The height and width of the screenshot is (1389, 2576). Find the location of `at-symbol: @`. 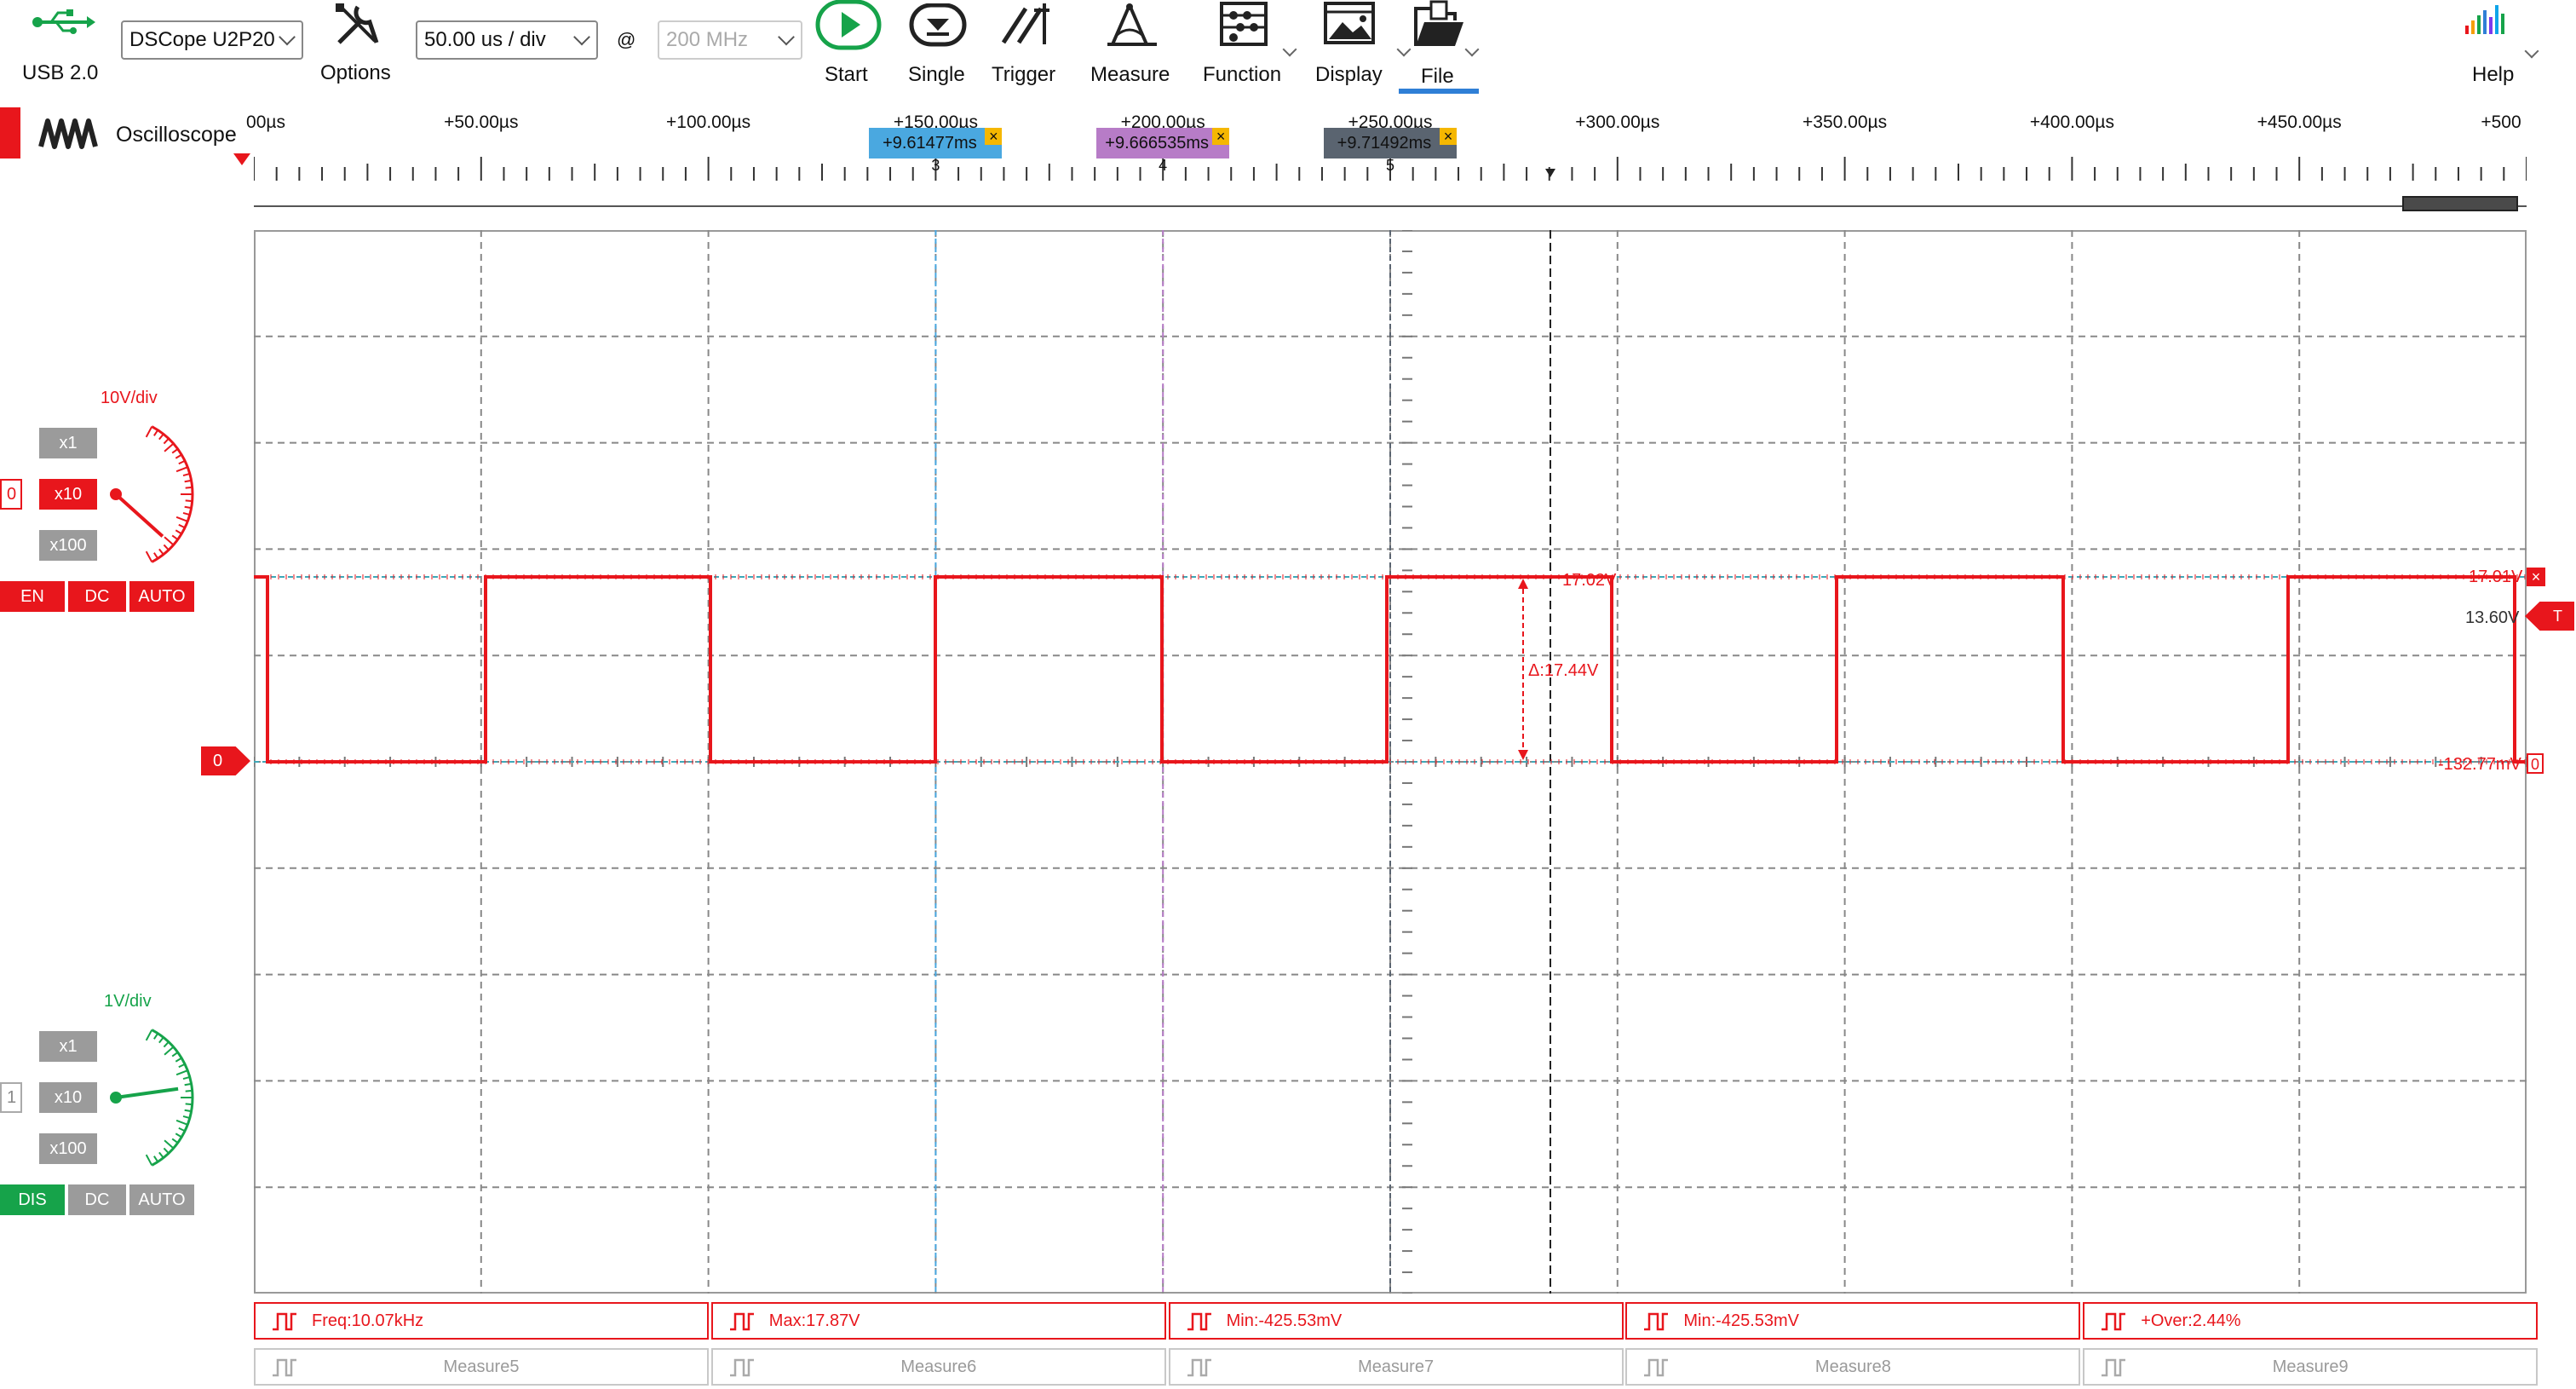

at-symbol: @ is located at coordinates (626, 39).